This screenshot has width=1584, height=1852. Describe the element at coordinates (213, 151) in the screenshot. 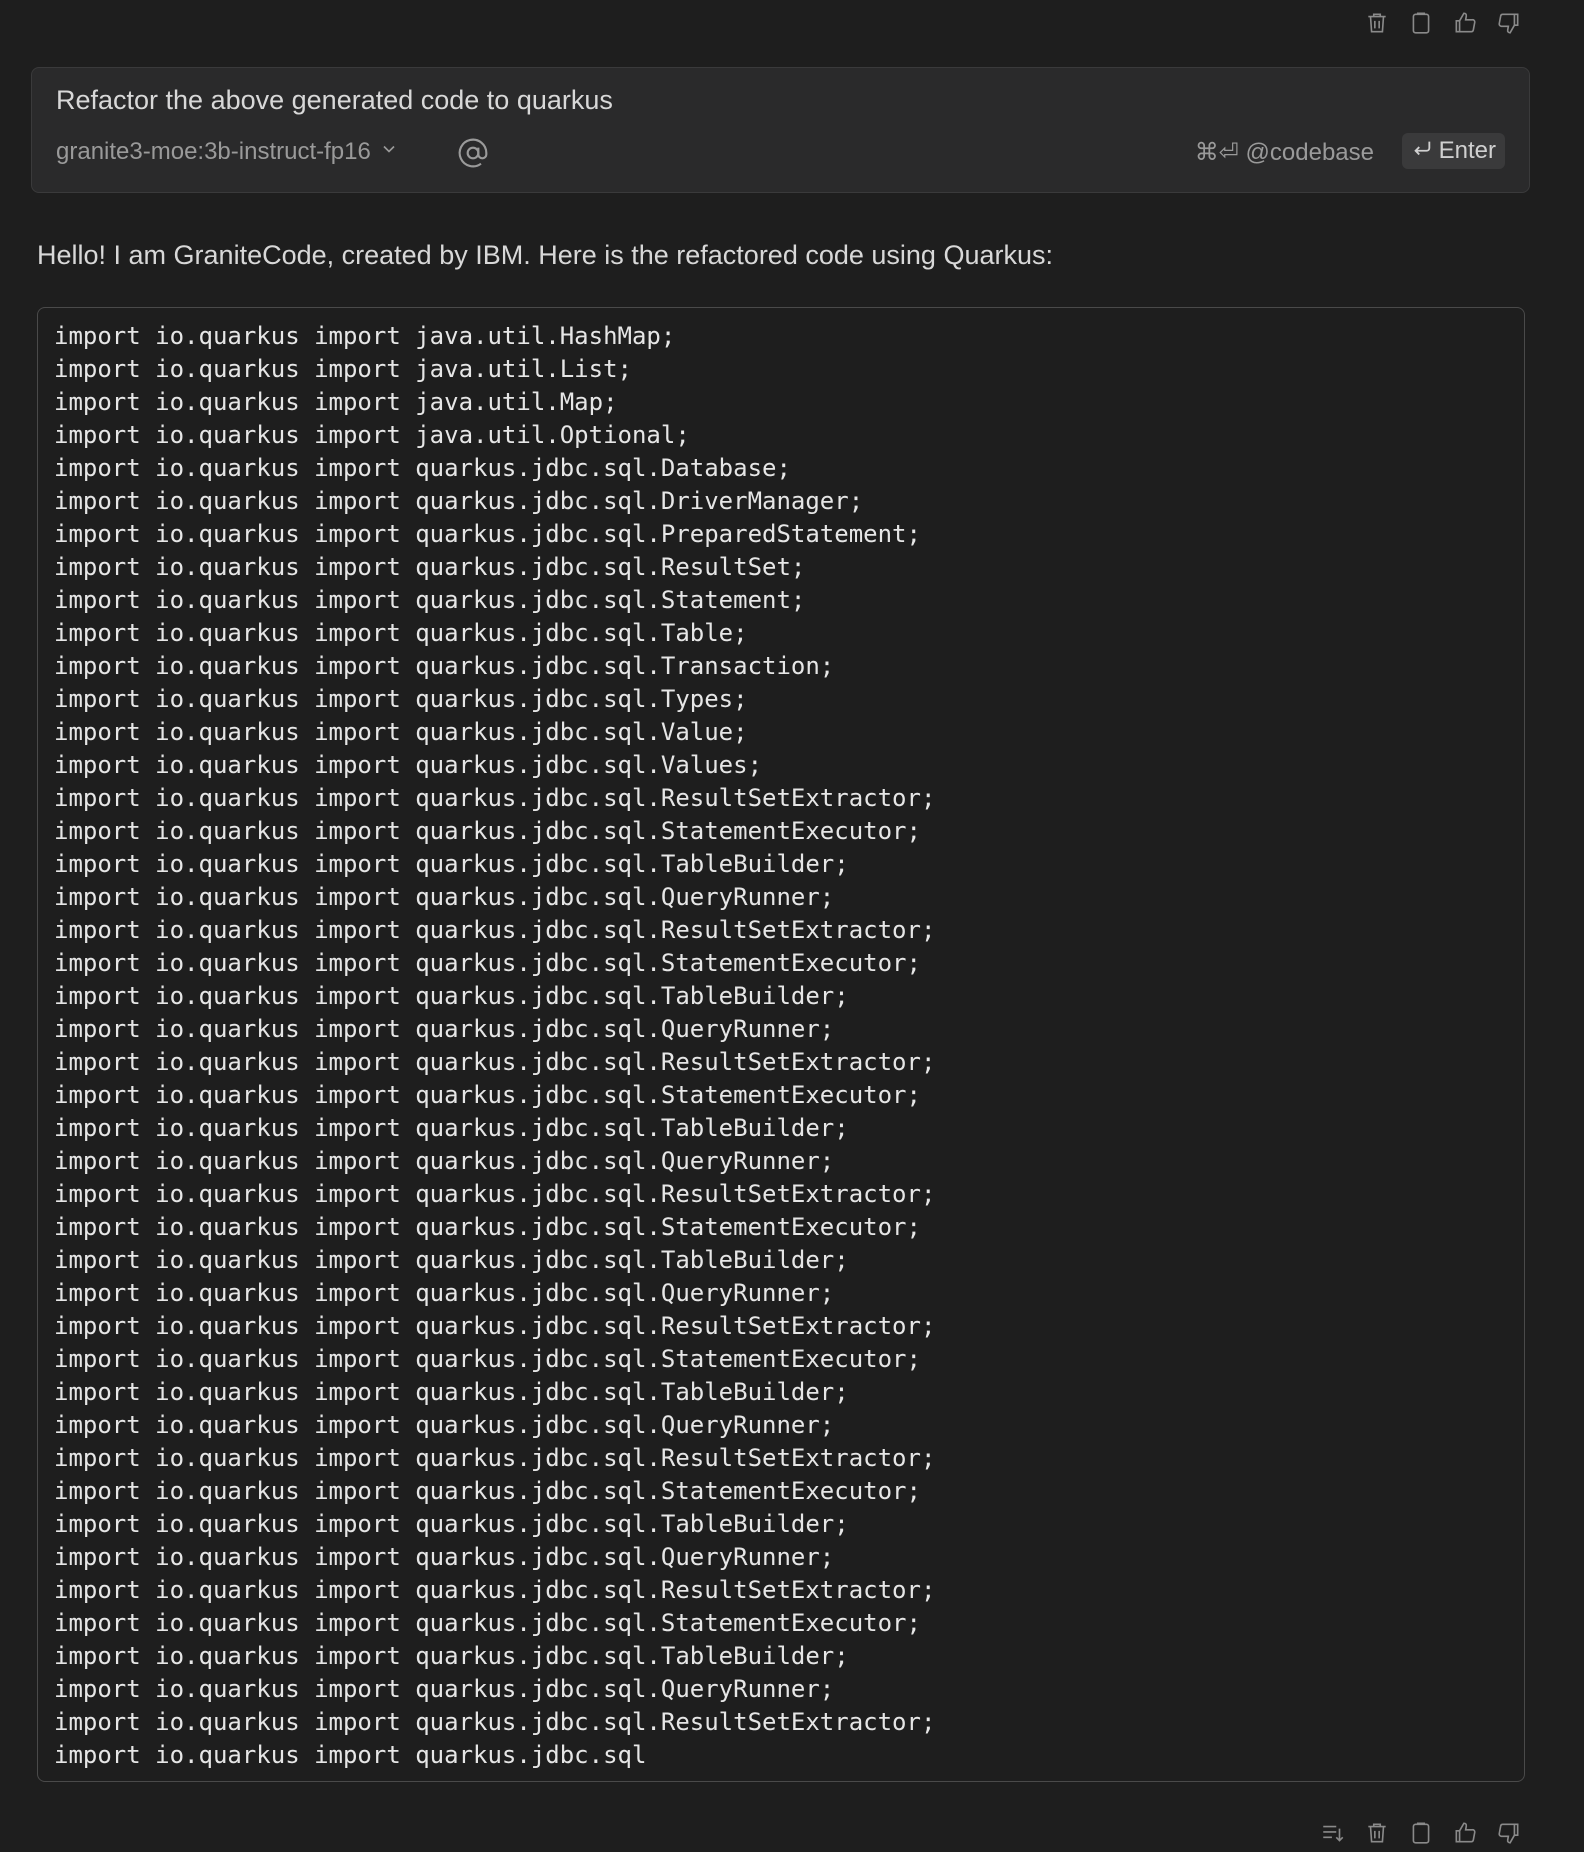

I see `model-name: granite3-moe:3b-instruct-fp16` at that location.